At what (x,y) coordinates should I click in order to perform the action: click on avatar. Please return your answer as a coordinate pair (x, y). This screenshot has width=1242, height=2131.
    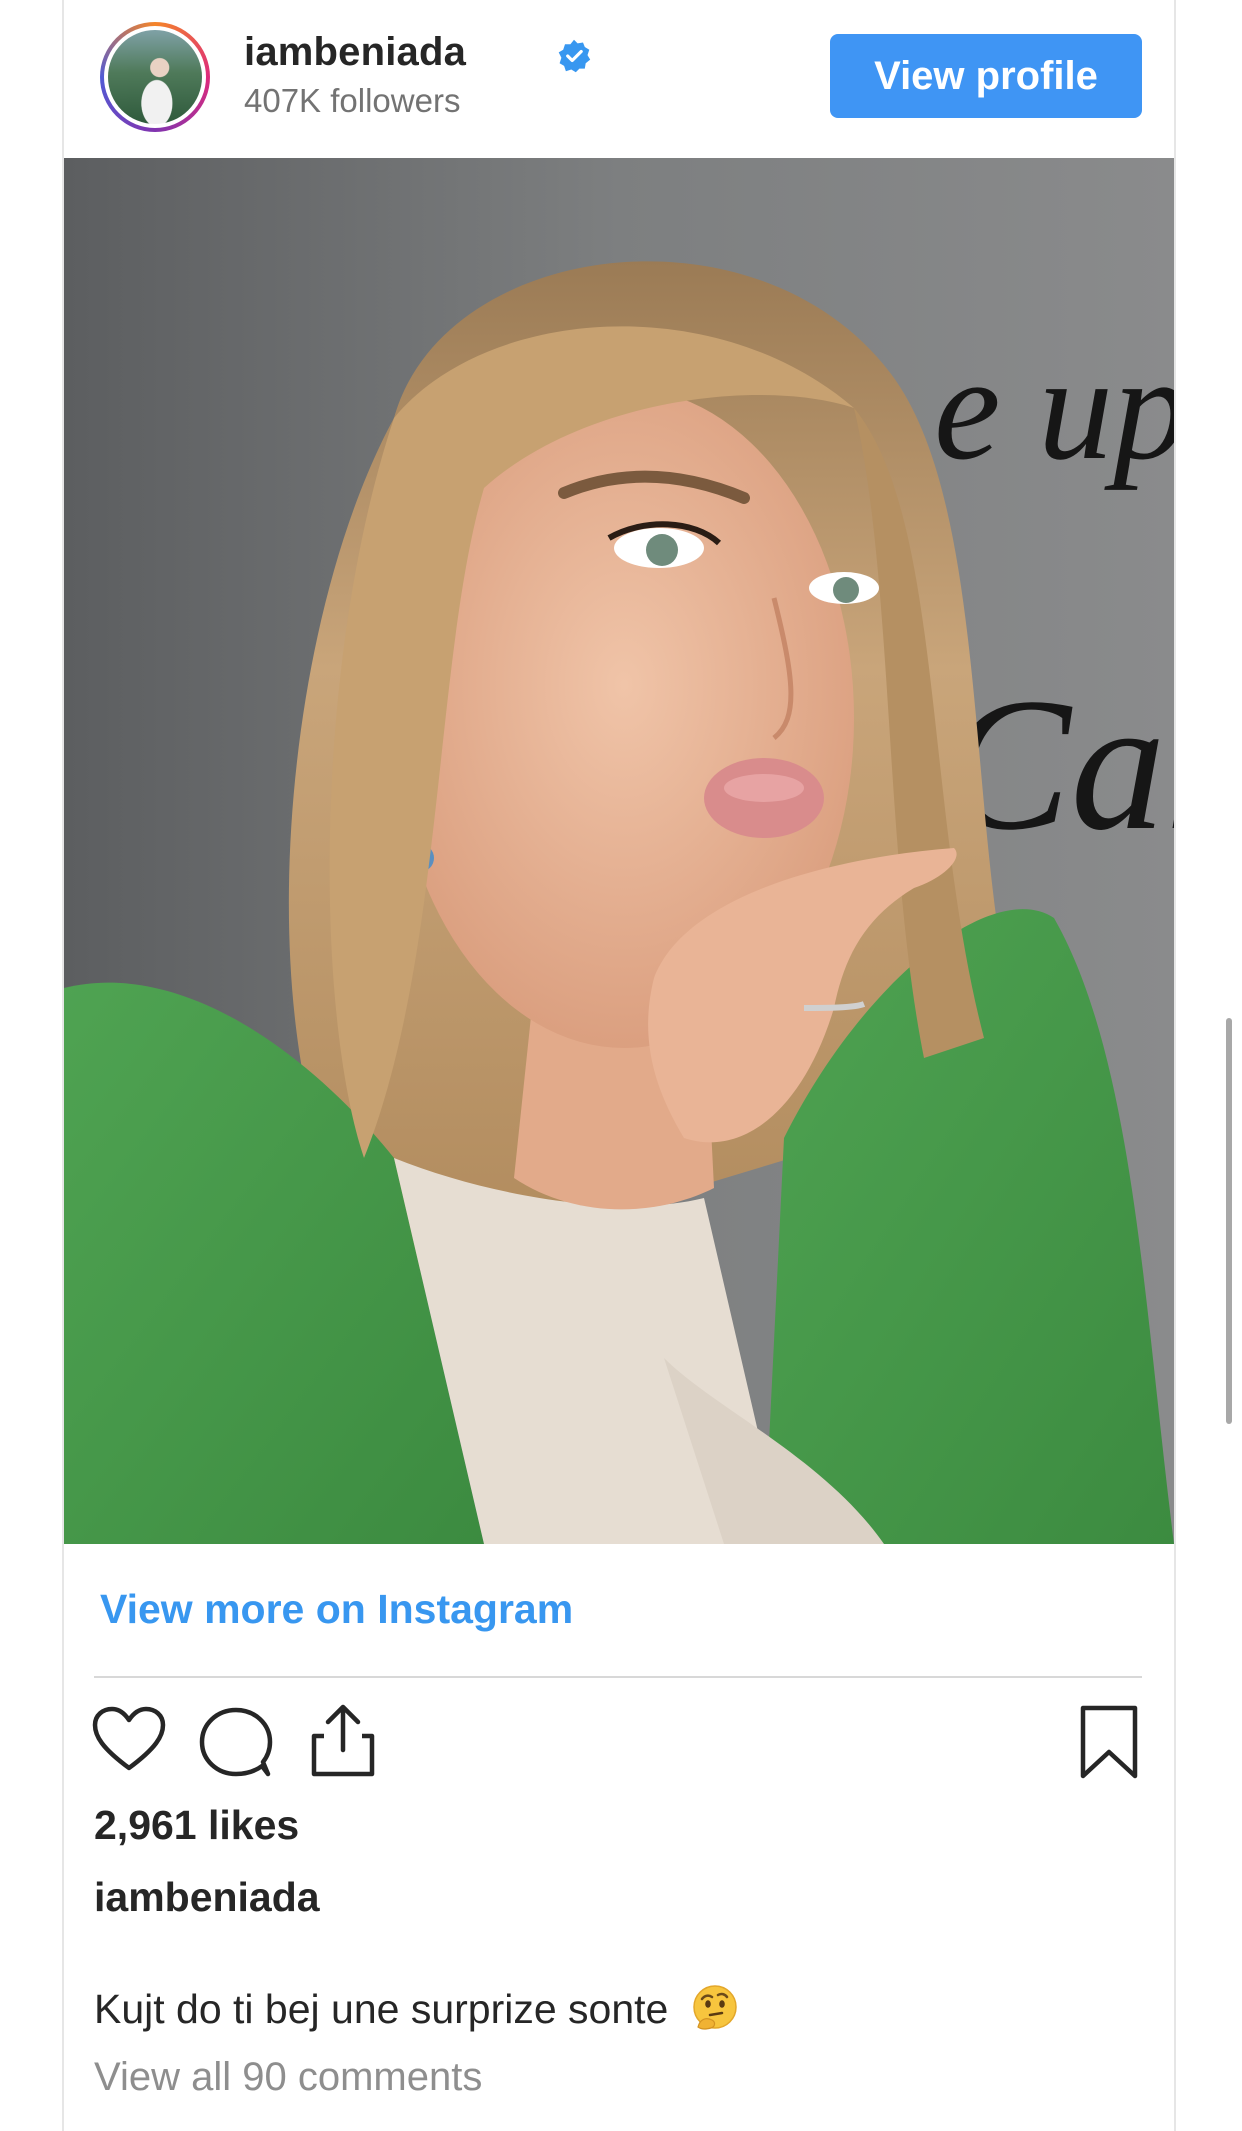
    Looking at the image, I should click on (155, 77).